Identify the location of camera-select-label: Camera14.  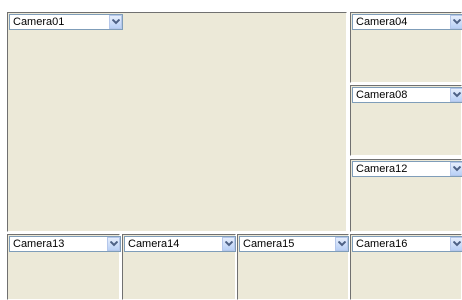
(154, 244).